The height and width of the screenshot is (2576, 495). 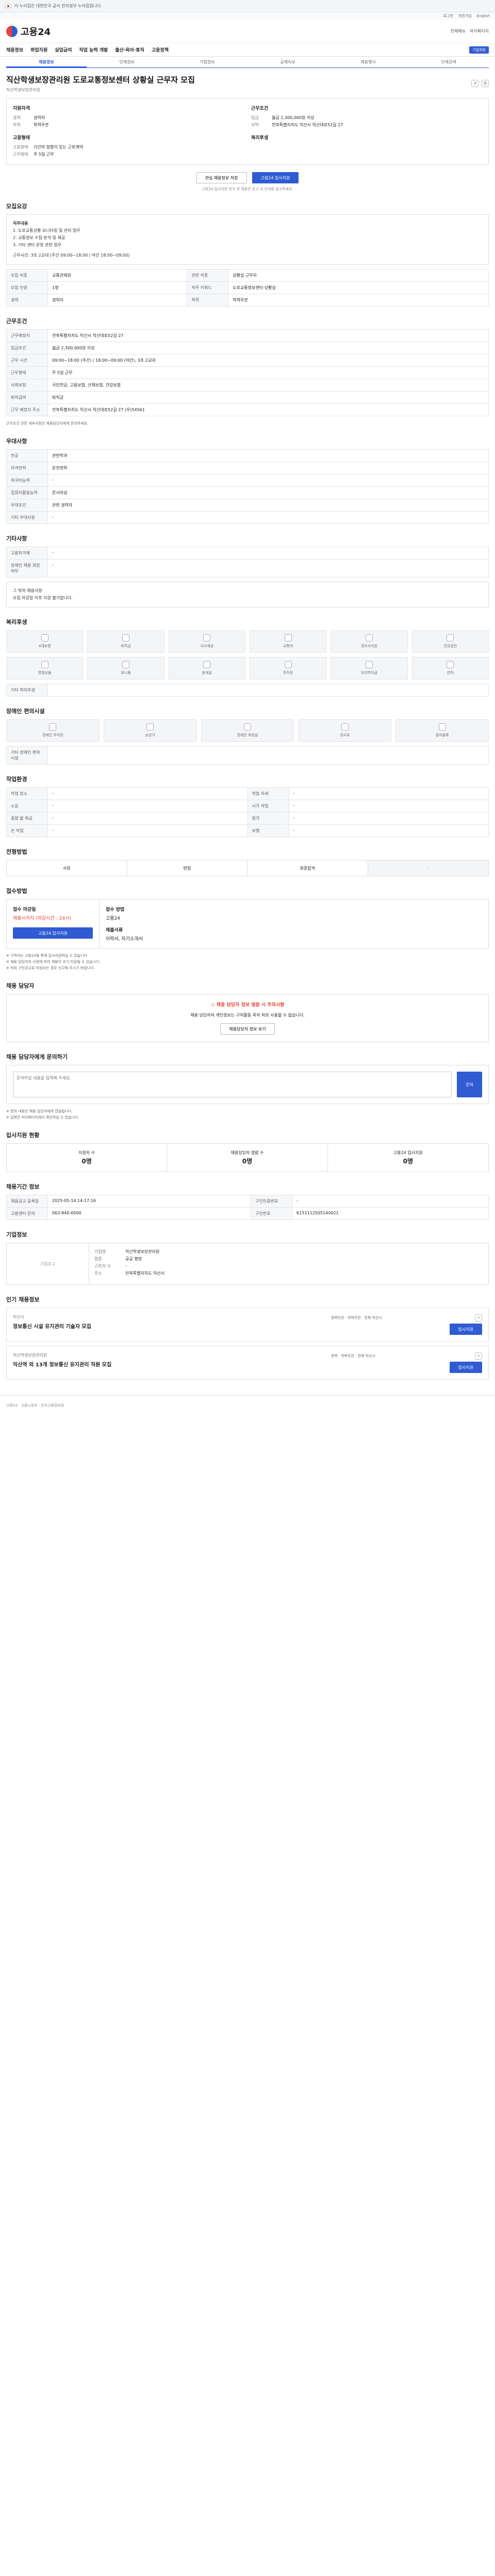 I want to click on save-interest-button: 관심 채용정보 저장, so click(x=221, y=177).